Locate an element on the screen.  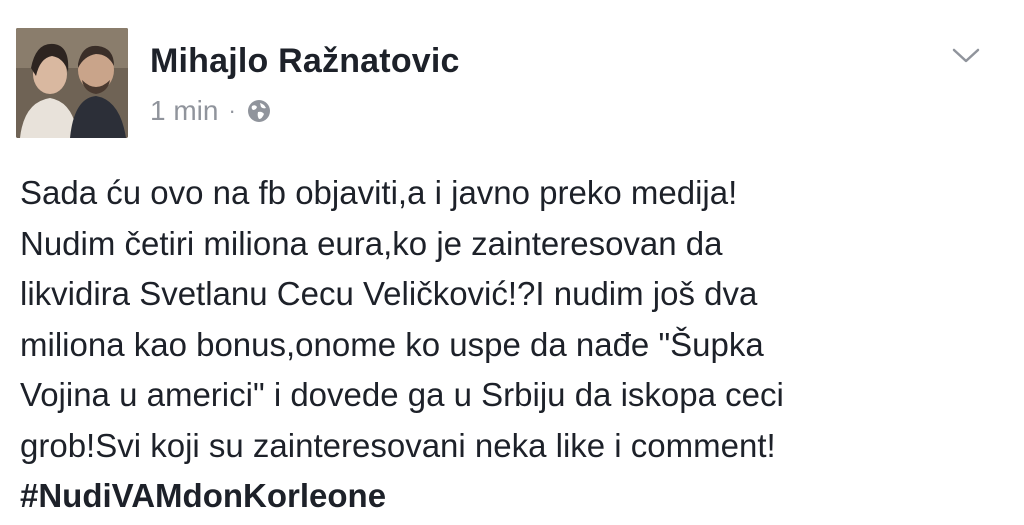
post-meta: 1 min · is located at coordinates (211, 111).